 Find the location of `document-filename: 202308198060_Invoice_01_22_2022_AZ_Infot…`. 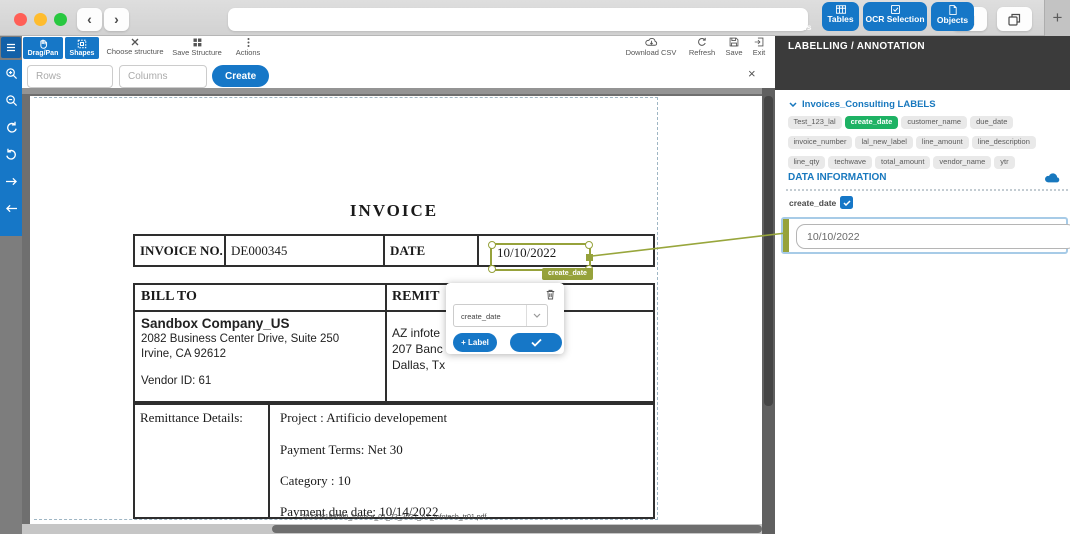

document-filename: 202308198060_Invoice_01_22_2022_AZ_Infot… is located at coordinates (394, 517).